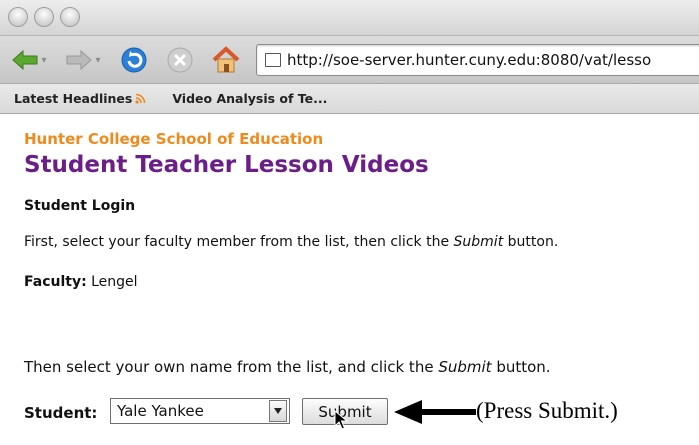 The height and width of the screenshot is (445, 699). I want to click on rss-icon, so click(140, 98).